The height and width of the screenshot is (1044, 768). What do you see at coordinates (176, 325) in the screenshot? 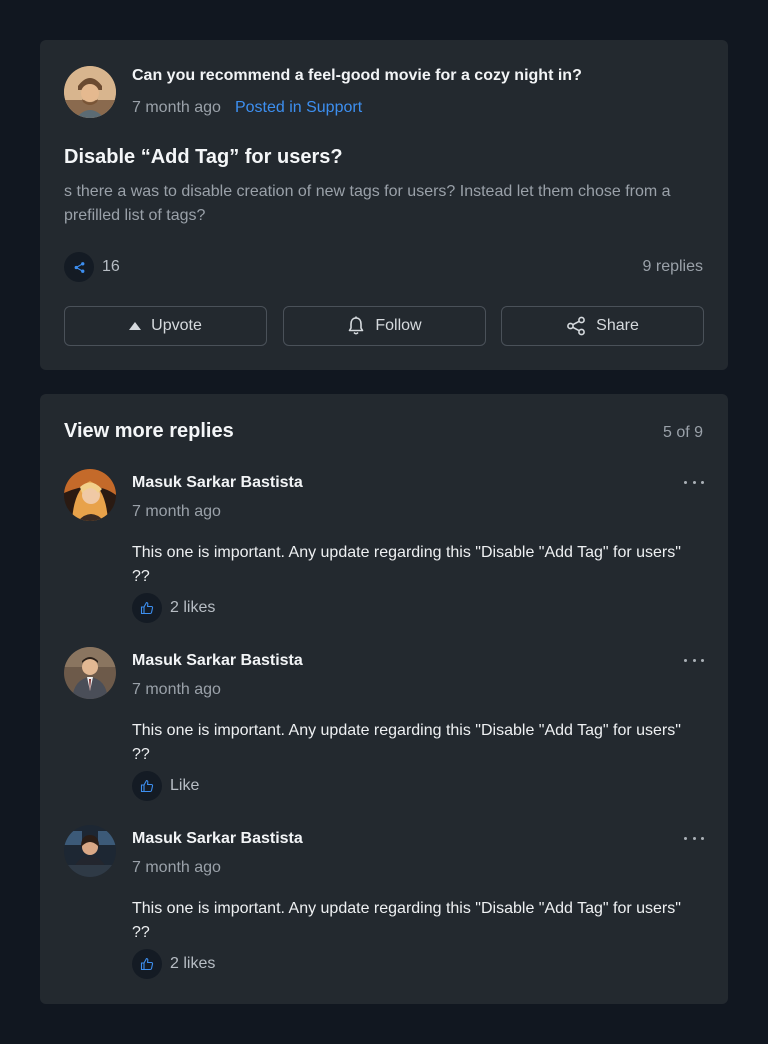
I see `upvote-label: Upvote` at bounding box center [176, 325].